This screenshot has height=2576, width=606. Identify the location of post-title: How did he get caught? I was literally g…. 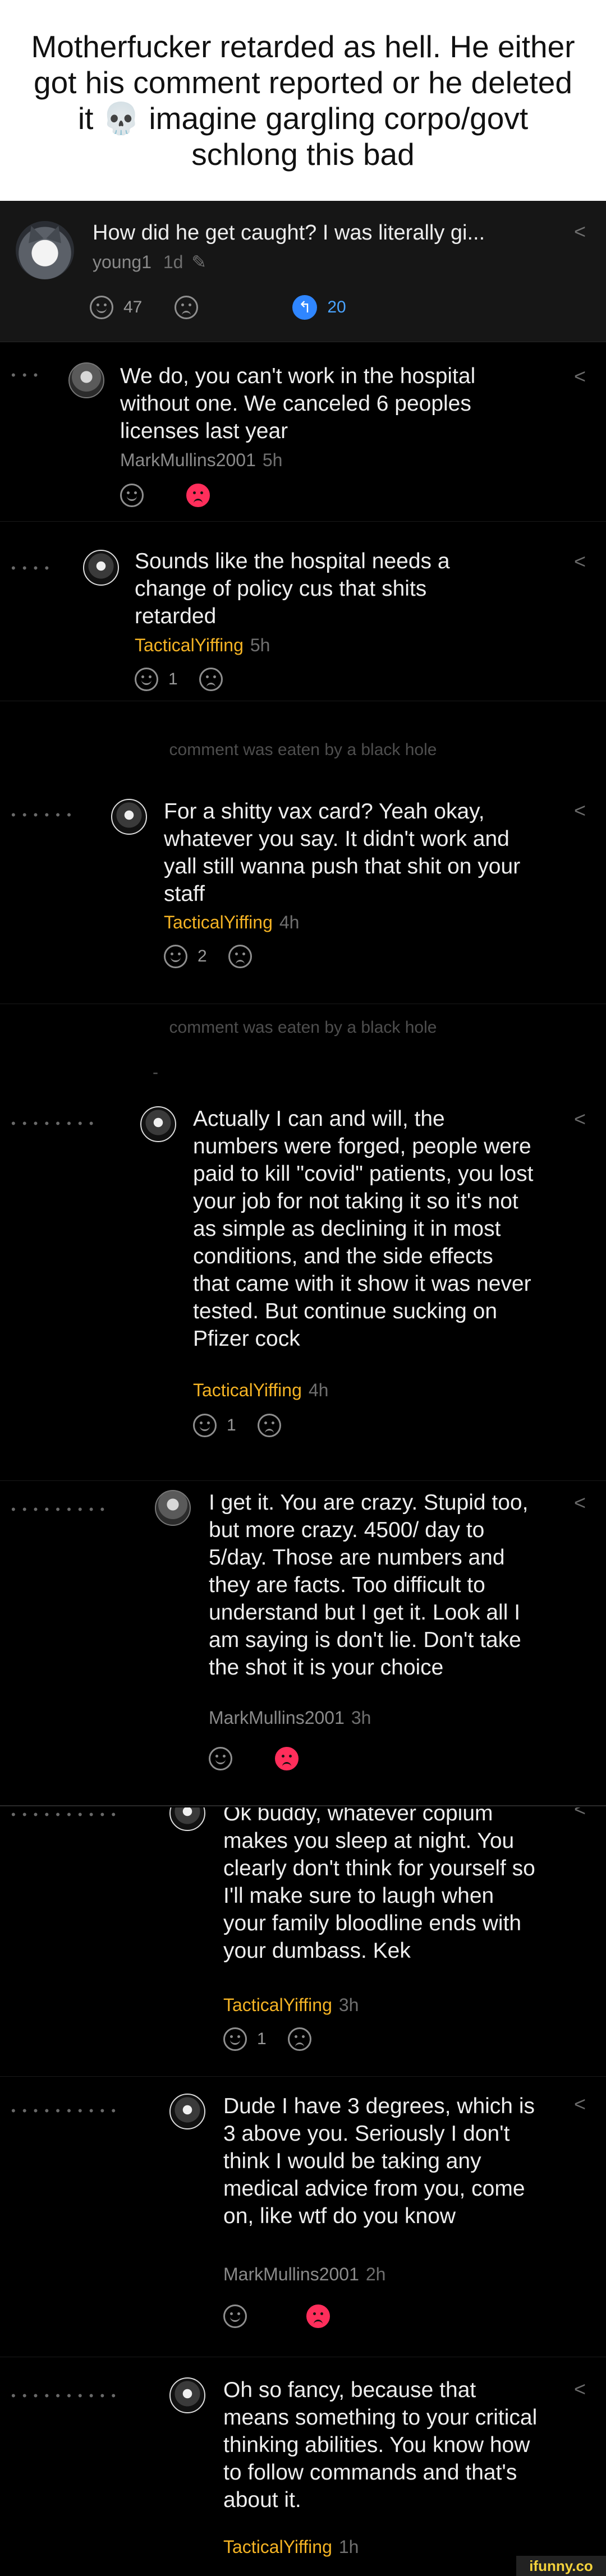
(289, 233).